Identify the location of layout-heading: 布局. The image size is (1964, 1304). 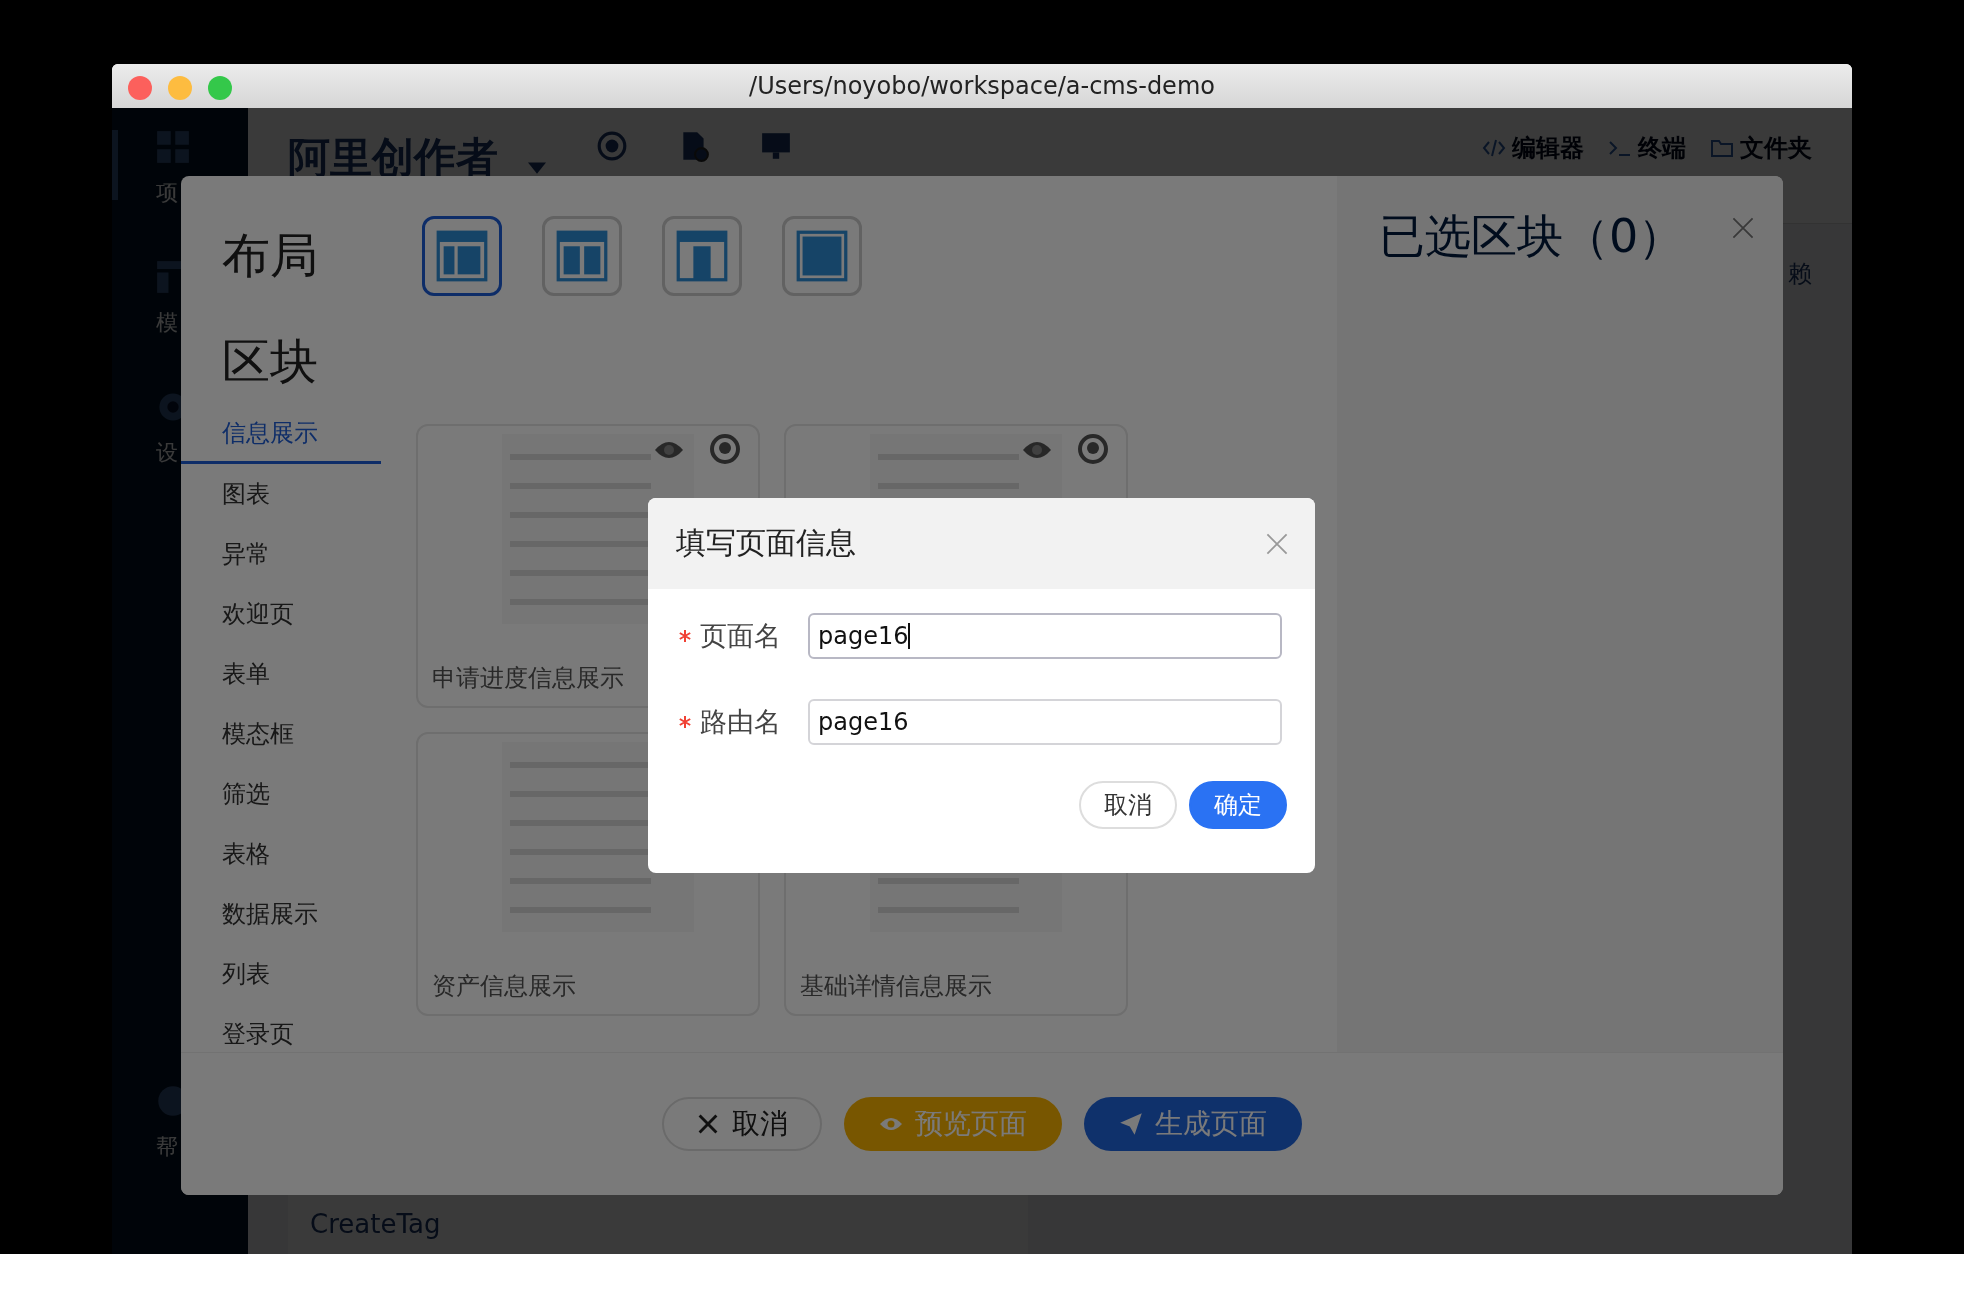
(270, 255).